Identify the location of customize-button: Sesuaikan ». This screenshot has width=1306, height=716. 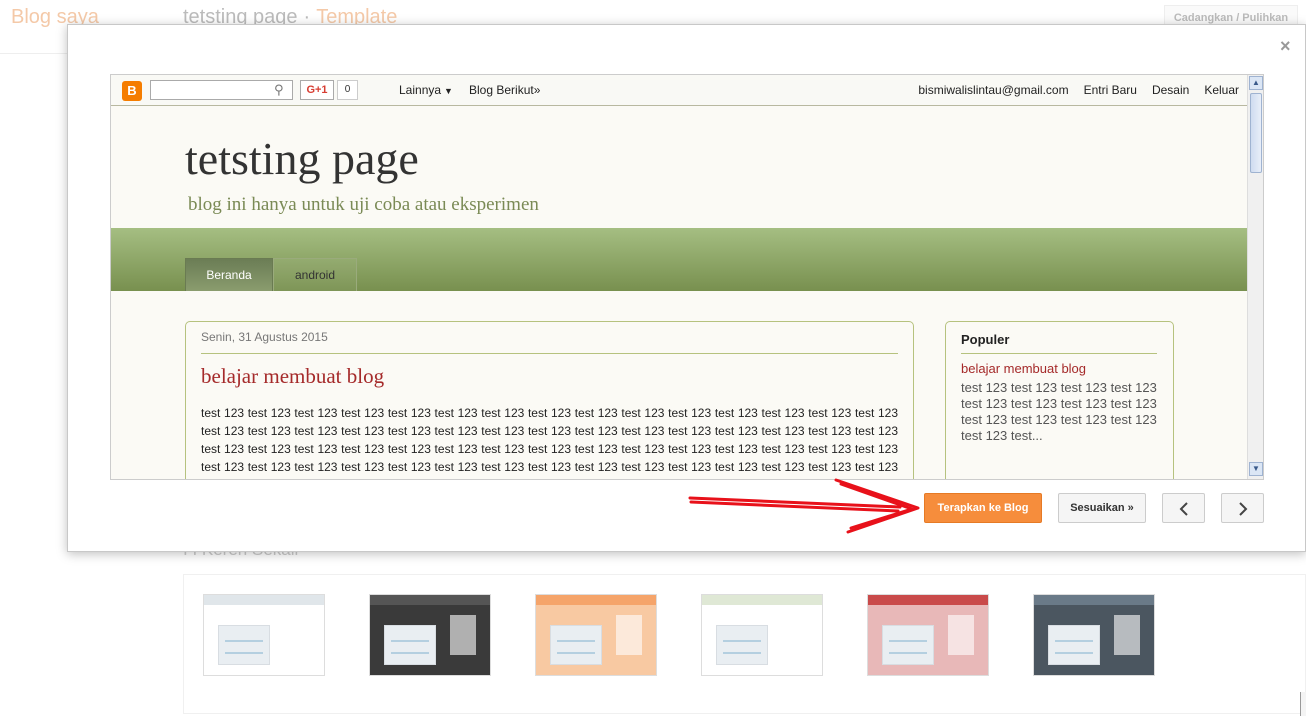
(1102, 508).